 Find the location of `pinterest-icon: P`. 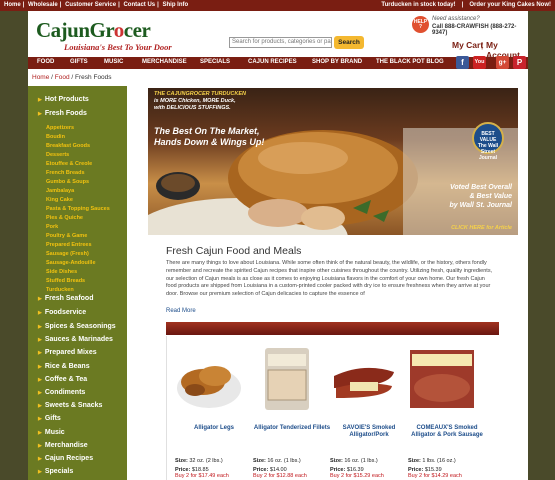

pinterest-icon: P is located at coordinates (519, 62).